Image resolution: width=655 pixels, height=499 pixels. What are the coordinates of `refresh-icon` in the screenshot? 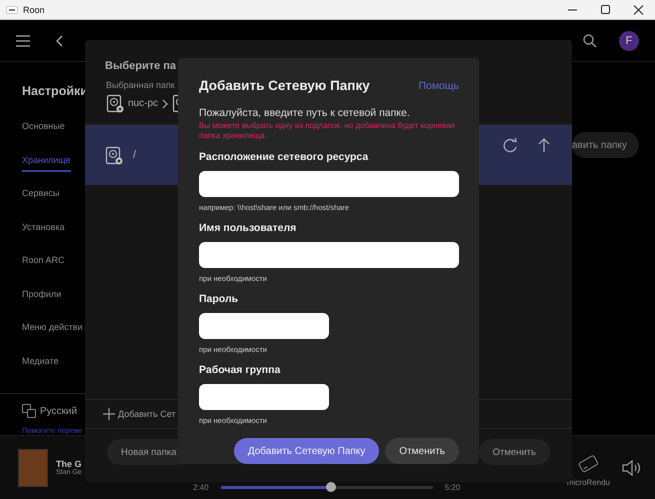 It's located at (510, 145).